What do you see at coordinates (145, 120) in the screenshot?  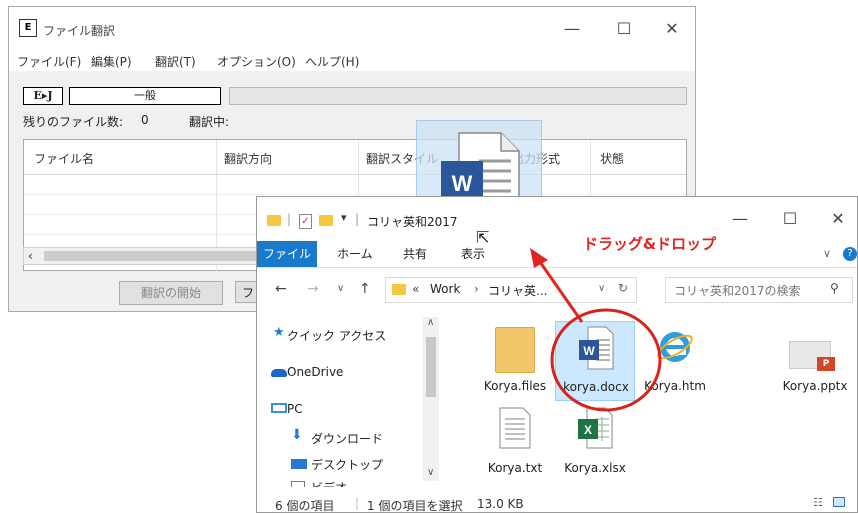 I see `remaining-count: 0` at bounding box center [145, 120].